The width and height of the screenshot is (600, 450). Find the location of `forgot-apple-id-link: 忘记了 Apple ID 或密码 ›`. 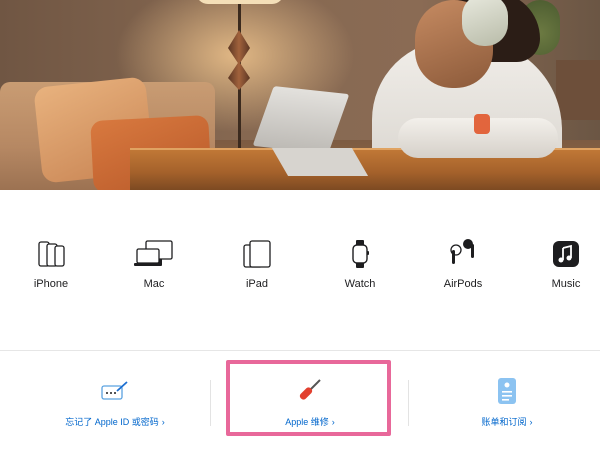

forgot-apple-id-link: 忘记了 Apple ID 或密码 › is located at coordinates (115, 421).